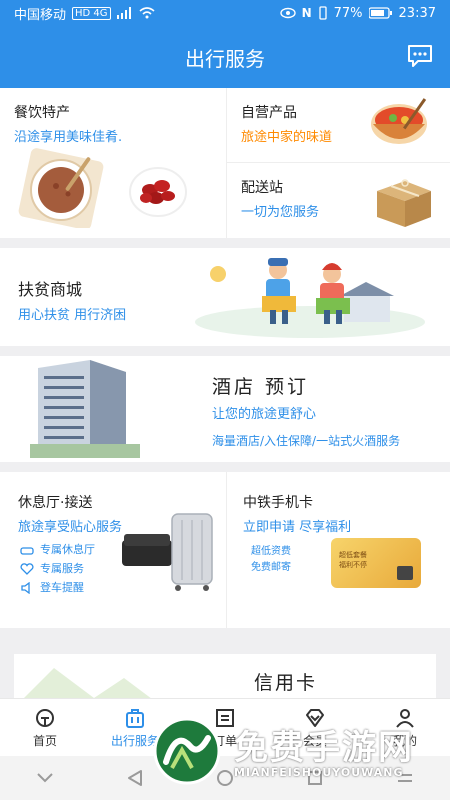  Describe the element at coordinates (167, 552) in the screenshot. I see `sofa-luggage-image` at that location.